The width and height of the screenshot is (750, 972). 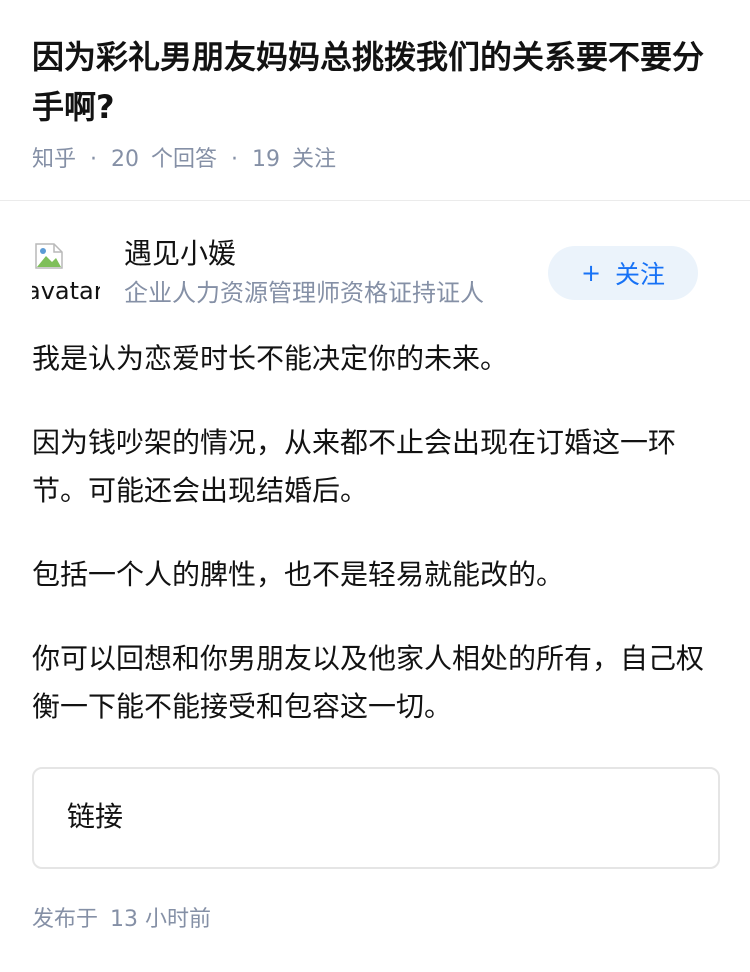 What do you see at coordinates (375, 200) in the screenshot?
I see `divider` at bounding box center [375, 200].